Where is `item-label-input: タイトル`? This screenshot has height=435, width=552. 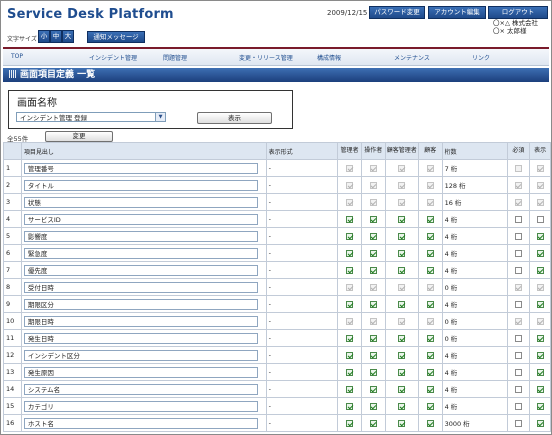 item-label-input: タイトル is located at coordinates (140, 185).